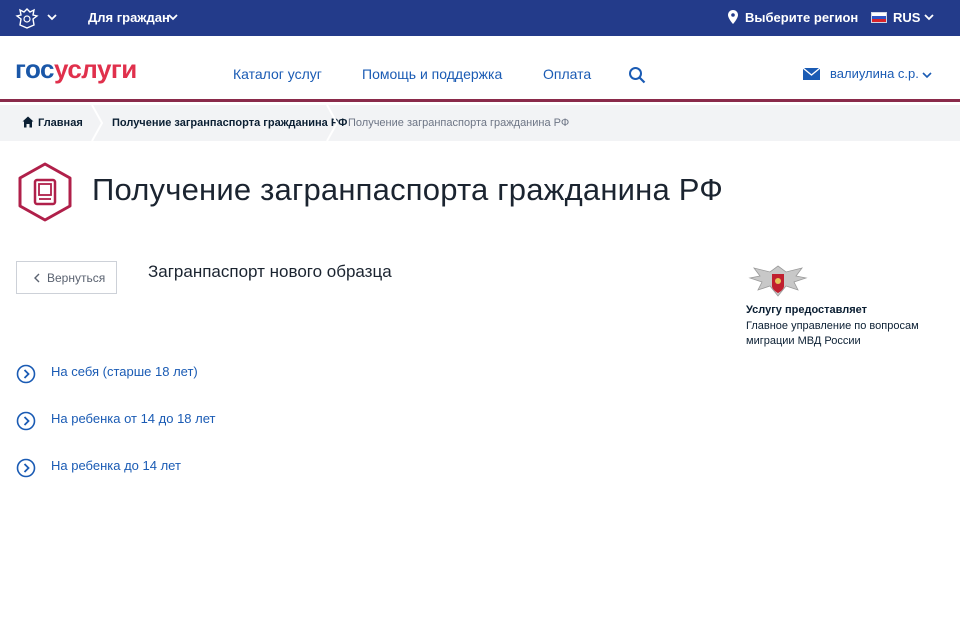  Describe the element at coordinates (432, 74) in the screenshot. I see `nav-help: Помощь и поддержка` at that location.